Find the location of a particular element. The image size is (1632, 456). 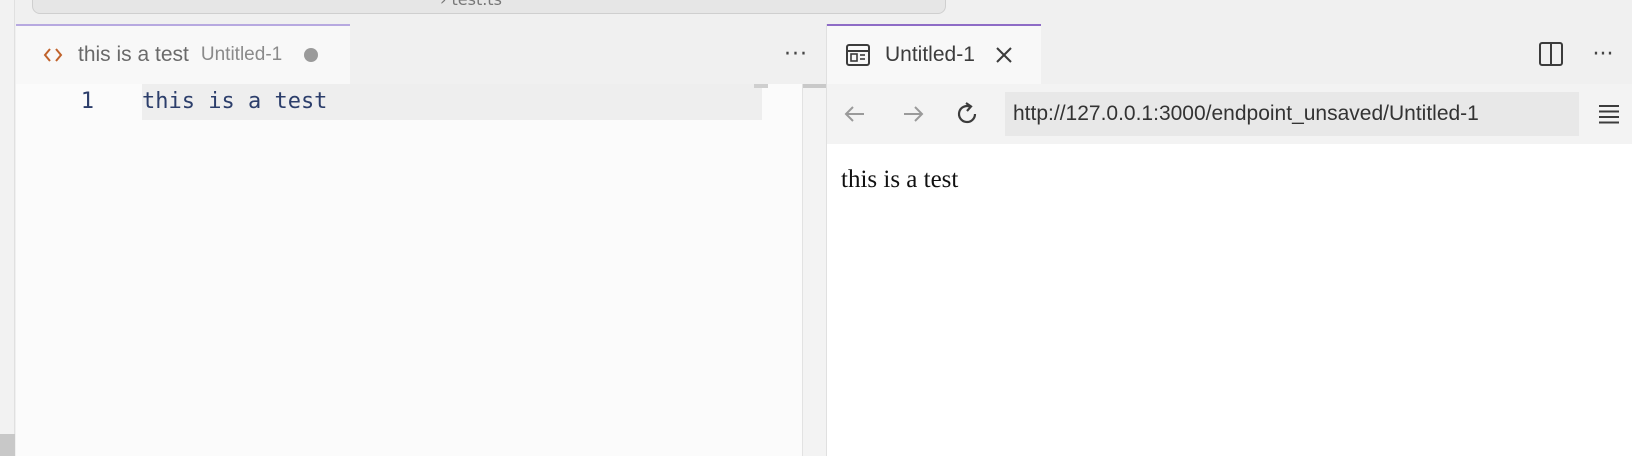

back-button is located at coordinates (855, 114).